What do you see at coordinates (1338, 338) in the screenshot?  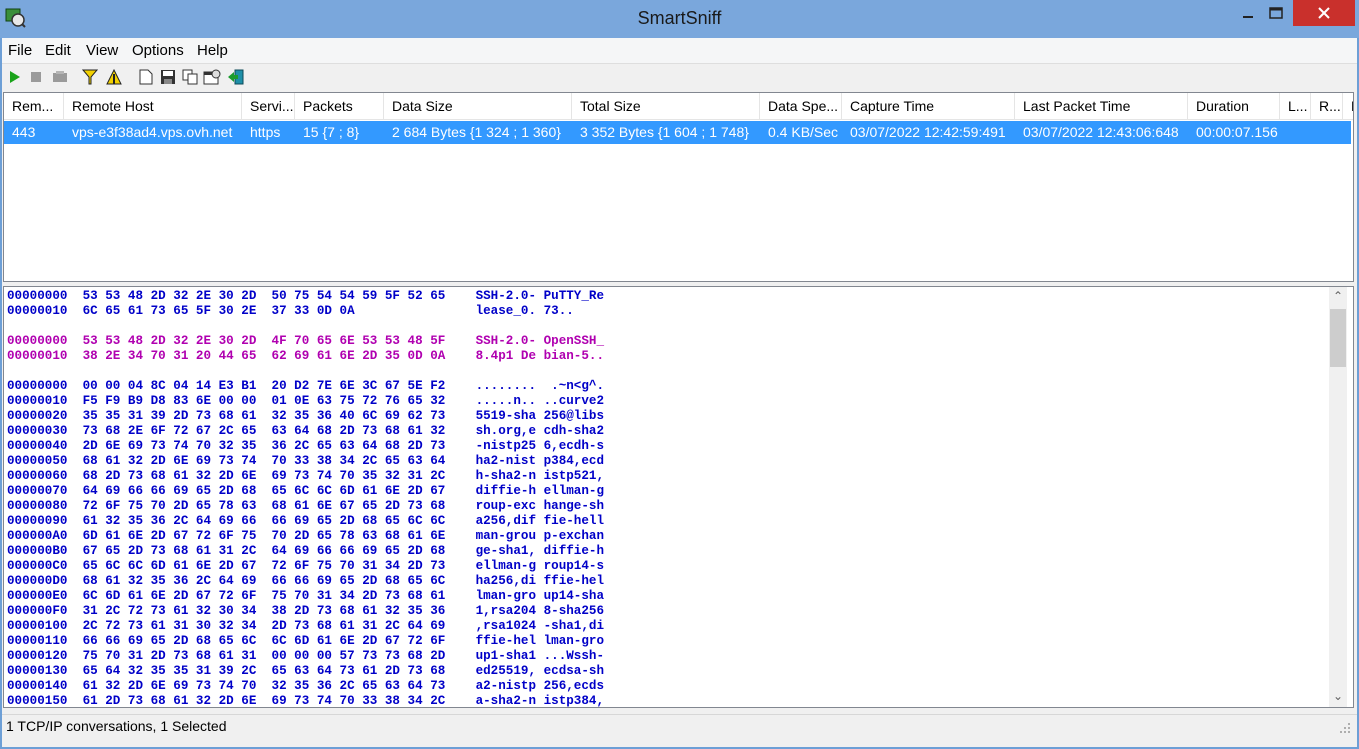 I see `vertical-scroll-thumb` at bounding box center [1338, 338].